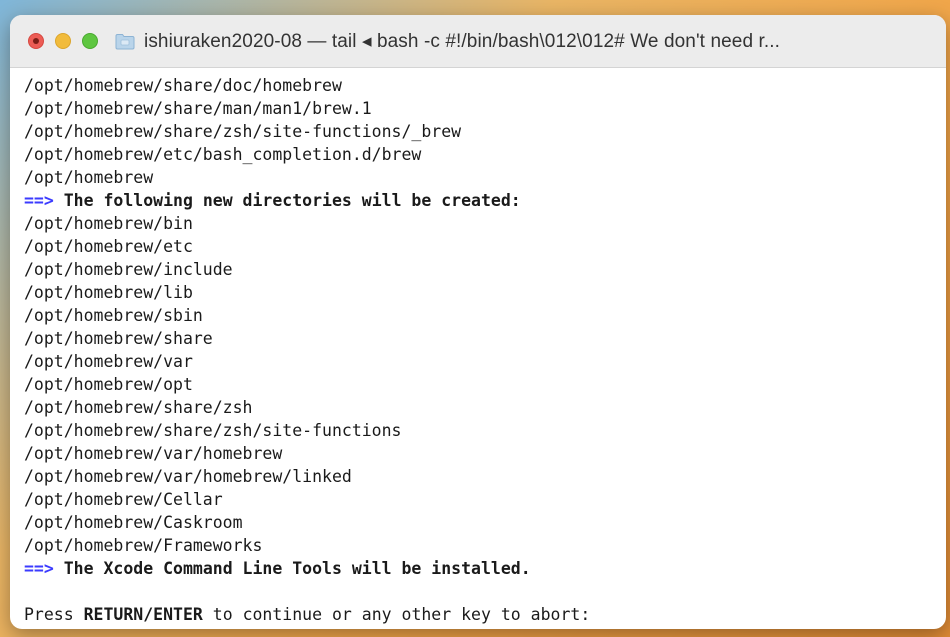 This screenshot has height=637, width=950. Describe the element at coordinates (485, 361) in the screenshot. I see `output-path-line: /opt/homebrew/var` at that location.